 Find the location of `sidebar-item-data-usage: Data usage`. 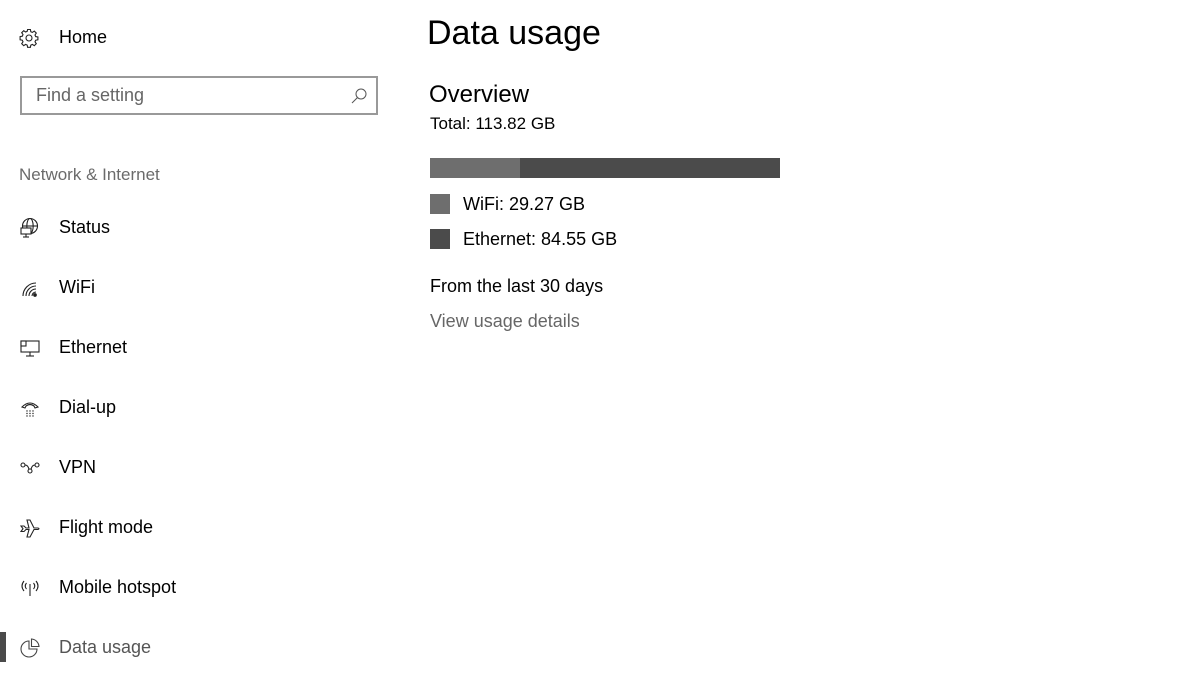

sidebar-item-data-usage: Data usage is located at coordinates (195, 648).